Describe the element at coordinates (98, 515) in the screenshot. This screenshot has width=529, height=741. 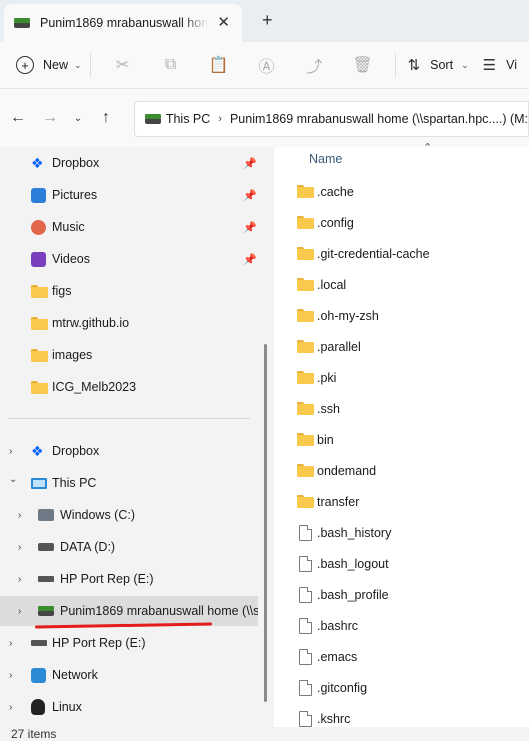
I see `nav-item-label: Windows (C:)` at that location.